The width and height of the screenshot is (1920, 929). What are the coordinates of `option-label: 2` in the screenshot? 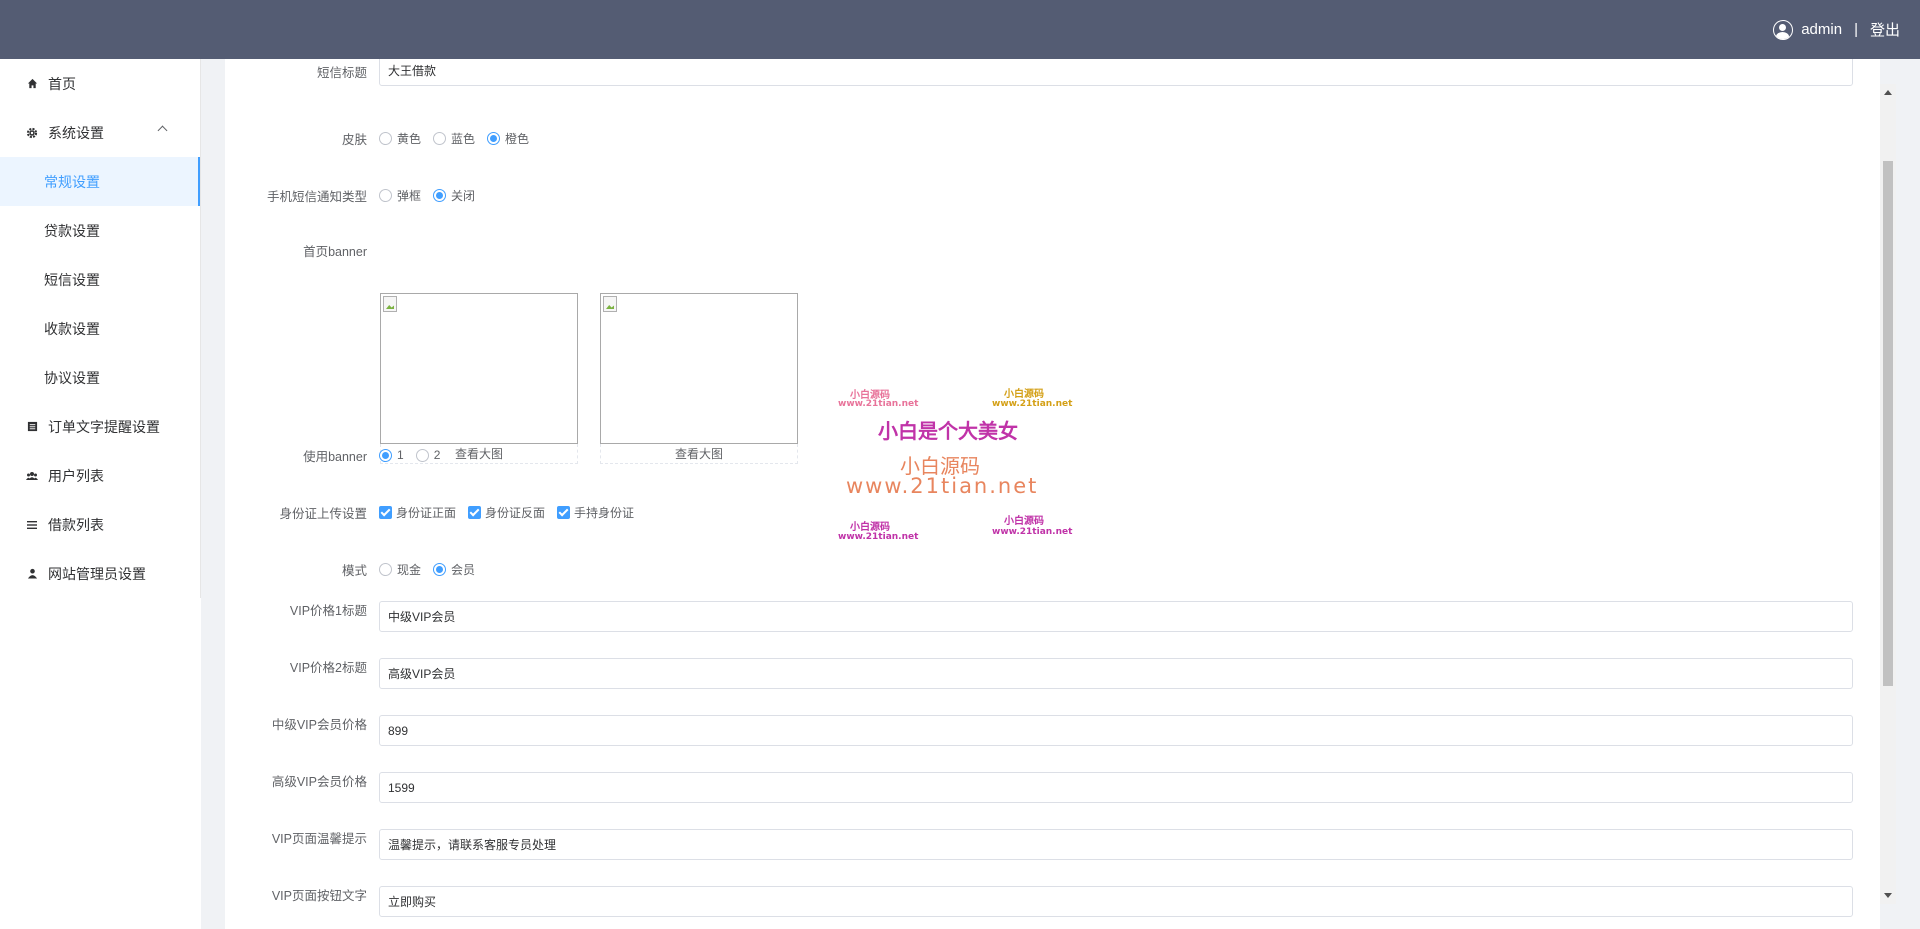 It's located at (437, 455).